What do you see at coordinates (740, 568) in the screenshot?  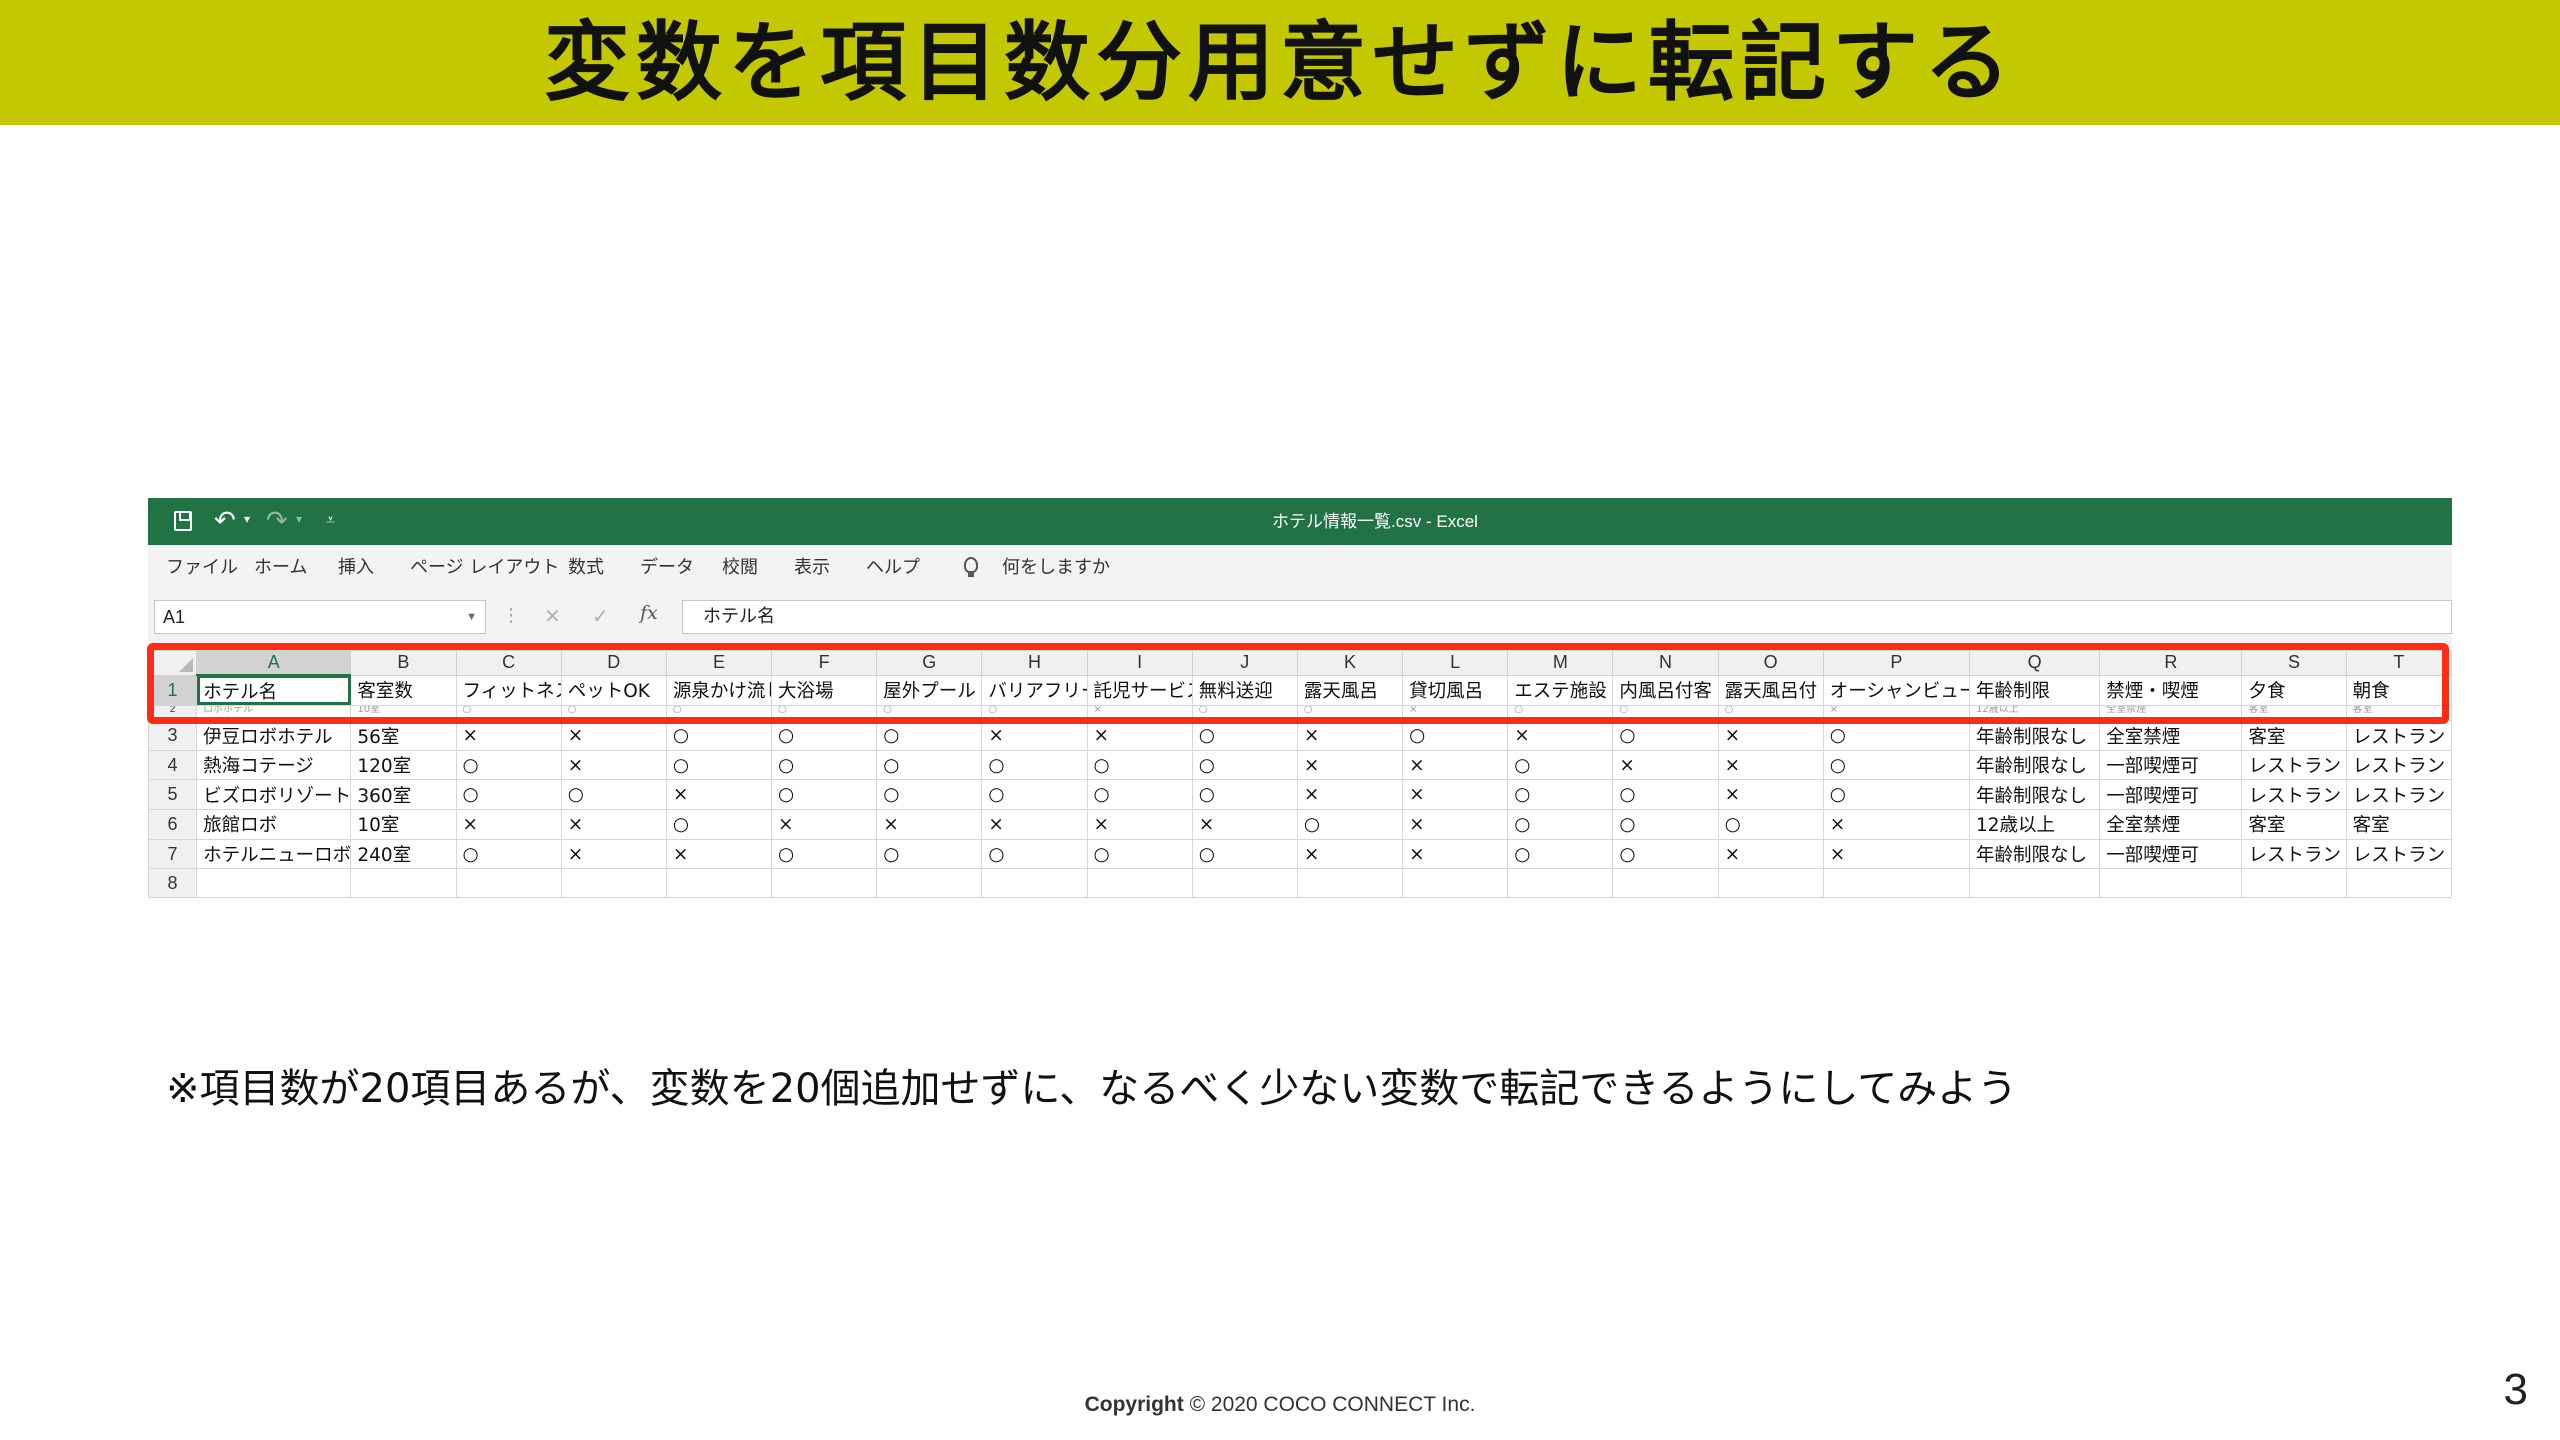 I see `tab-review: 校閲` at bounding box center [740, 568].